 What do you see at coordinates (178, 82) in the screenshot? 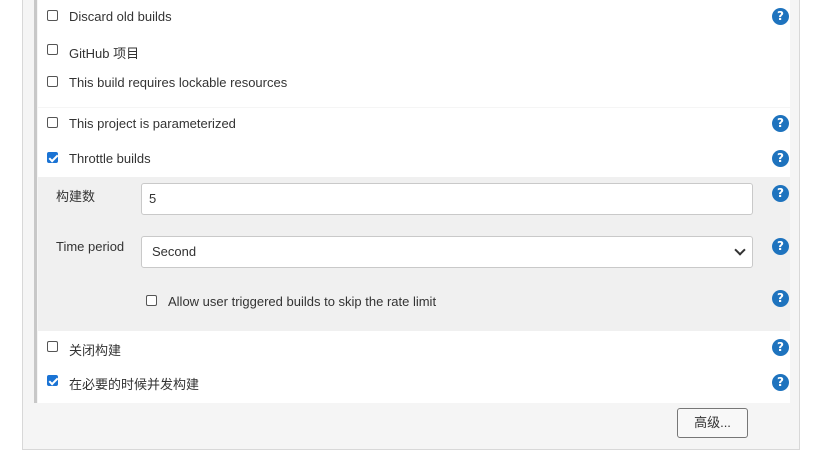
I see `lockable-resources-label: This build requires lockable resources` at bounding box center [178, 82].